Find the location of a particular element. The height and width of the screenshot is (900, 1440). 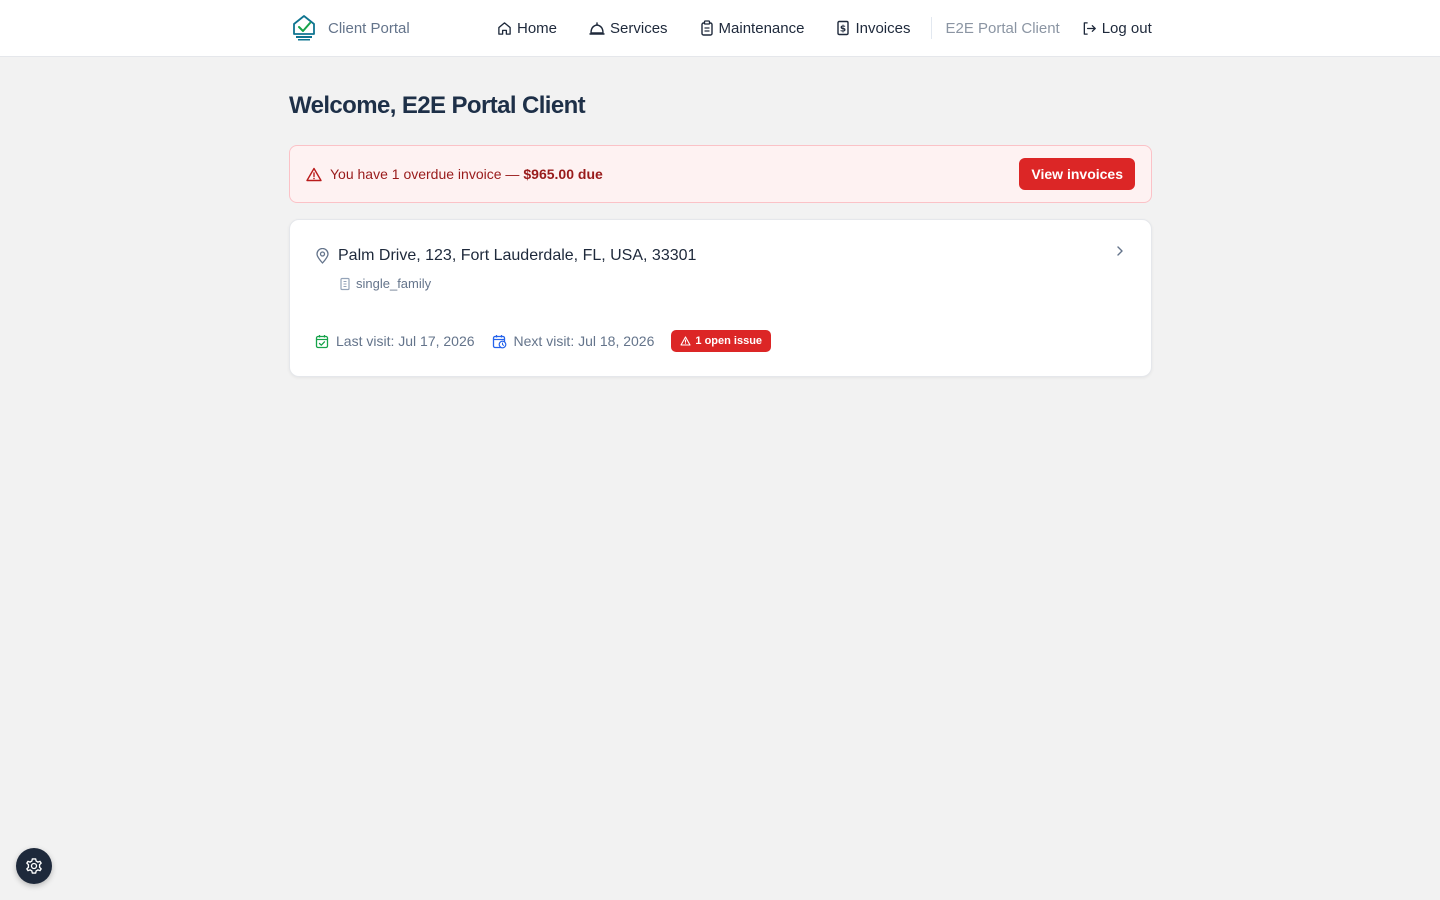

logout-button: Log out is located at coordinates (1117, 28).